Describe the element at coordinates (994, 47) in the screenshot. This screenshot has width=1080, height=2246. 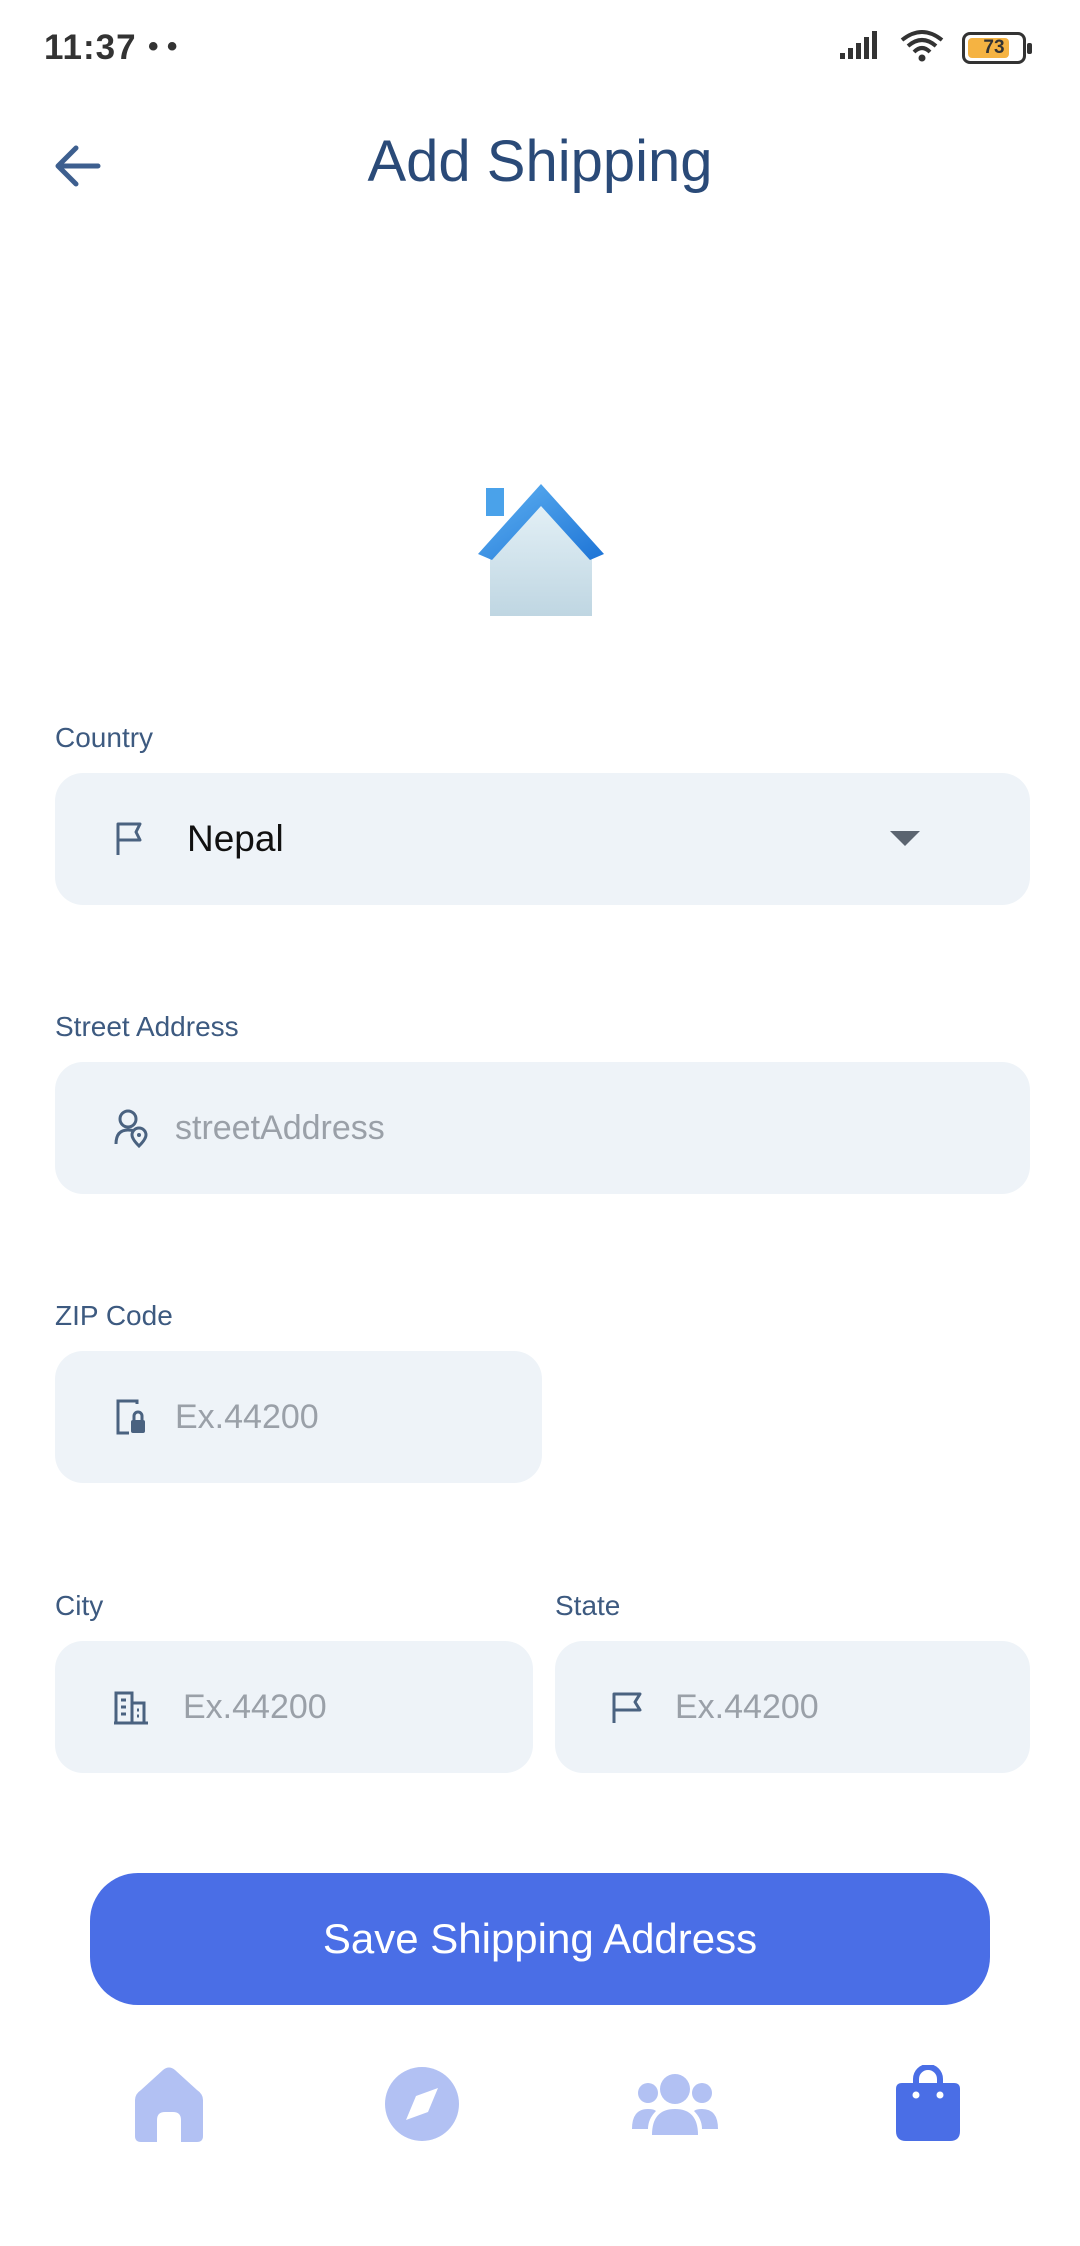
I see `battery-level: 73` at that location.